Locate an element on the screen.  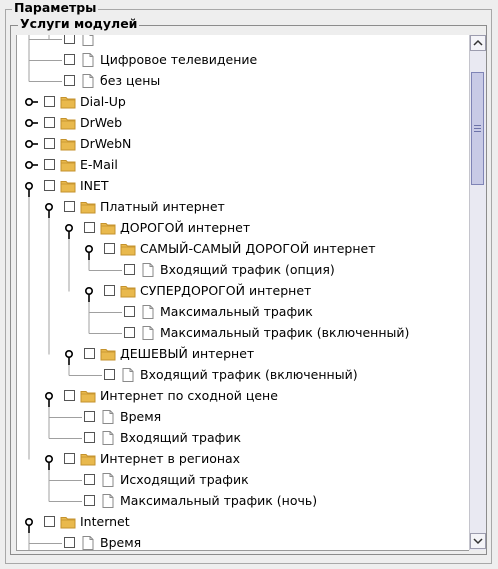
tree-leaf-node: Максимальный трафик (включенный) is located at coordinates (237, 333).